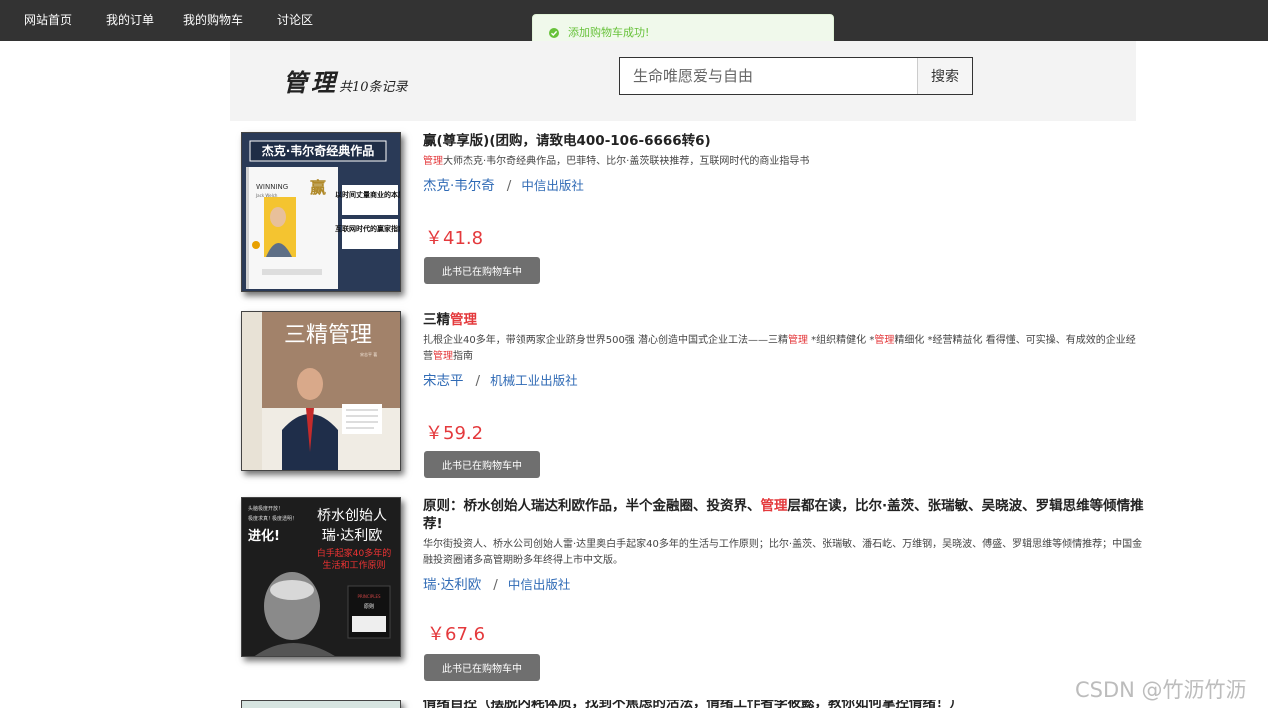  I want to click on book-title: 赢(尊享版)(团购，请致电400-106-6666转6), so click(784, 141).